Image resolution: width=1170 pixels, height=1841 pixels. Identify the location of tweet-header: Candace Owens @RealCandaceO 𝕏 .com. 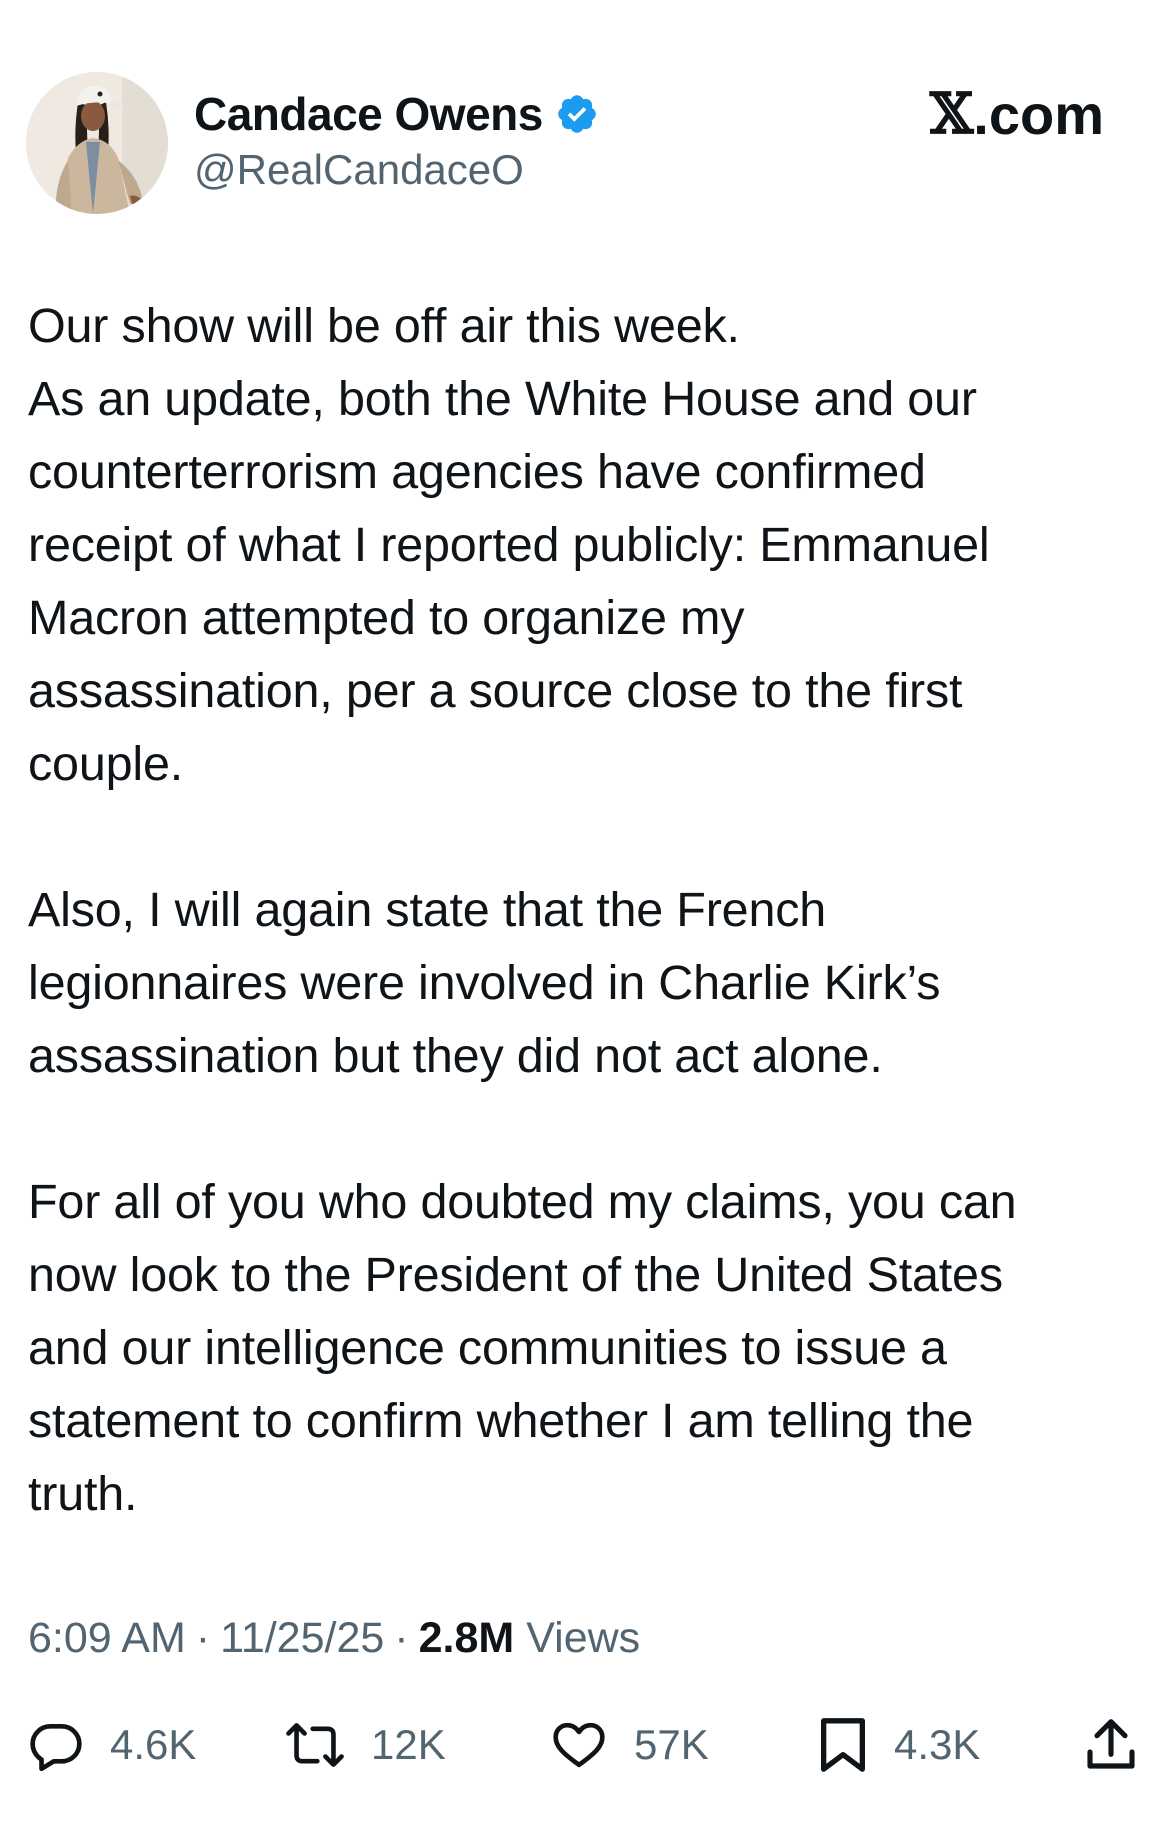
(585, 120).